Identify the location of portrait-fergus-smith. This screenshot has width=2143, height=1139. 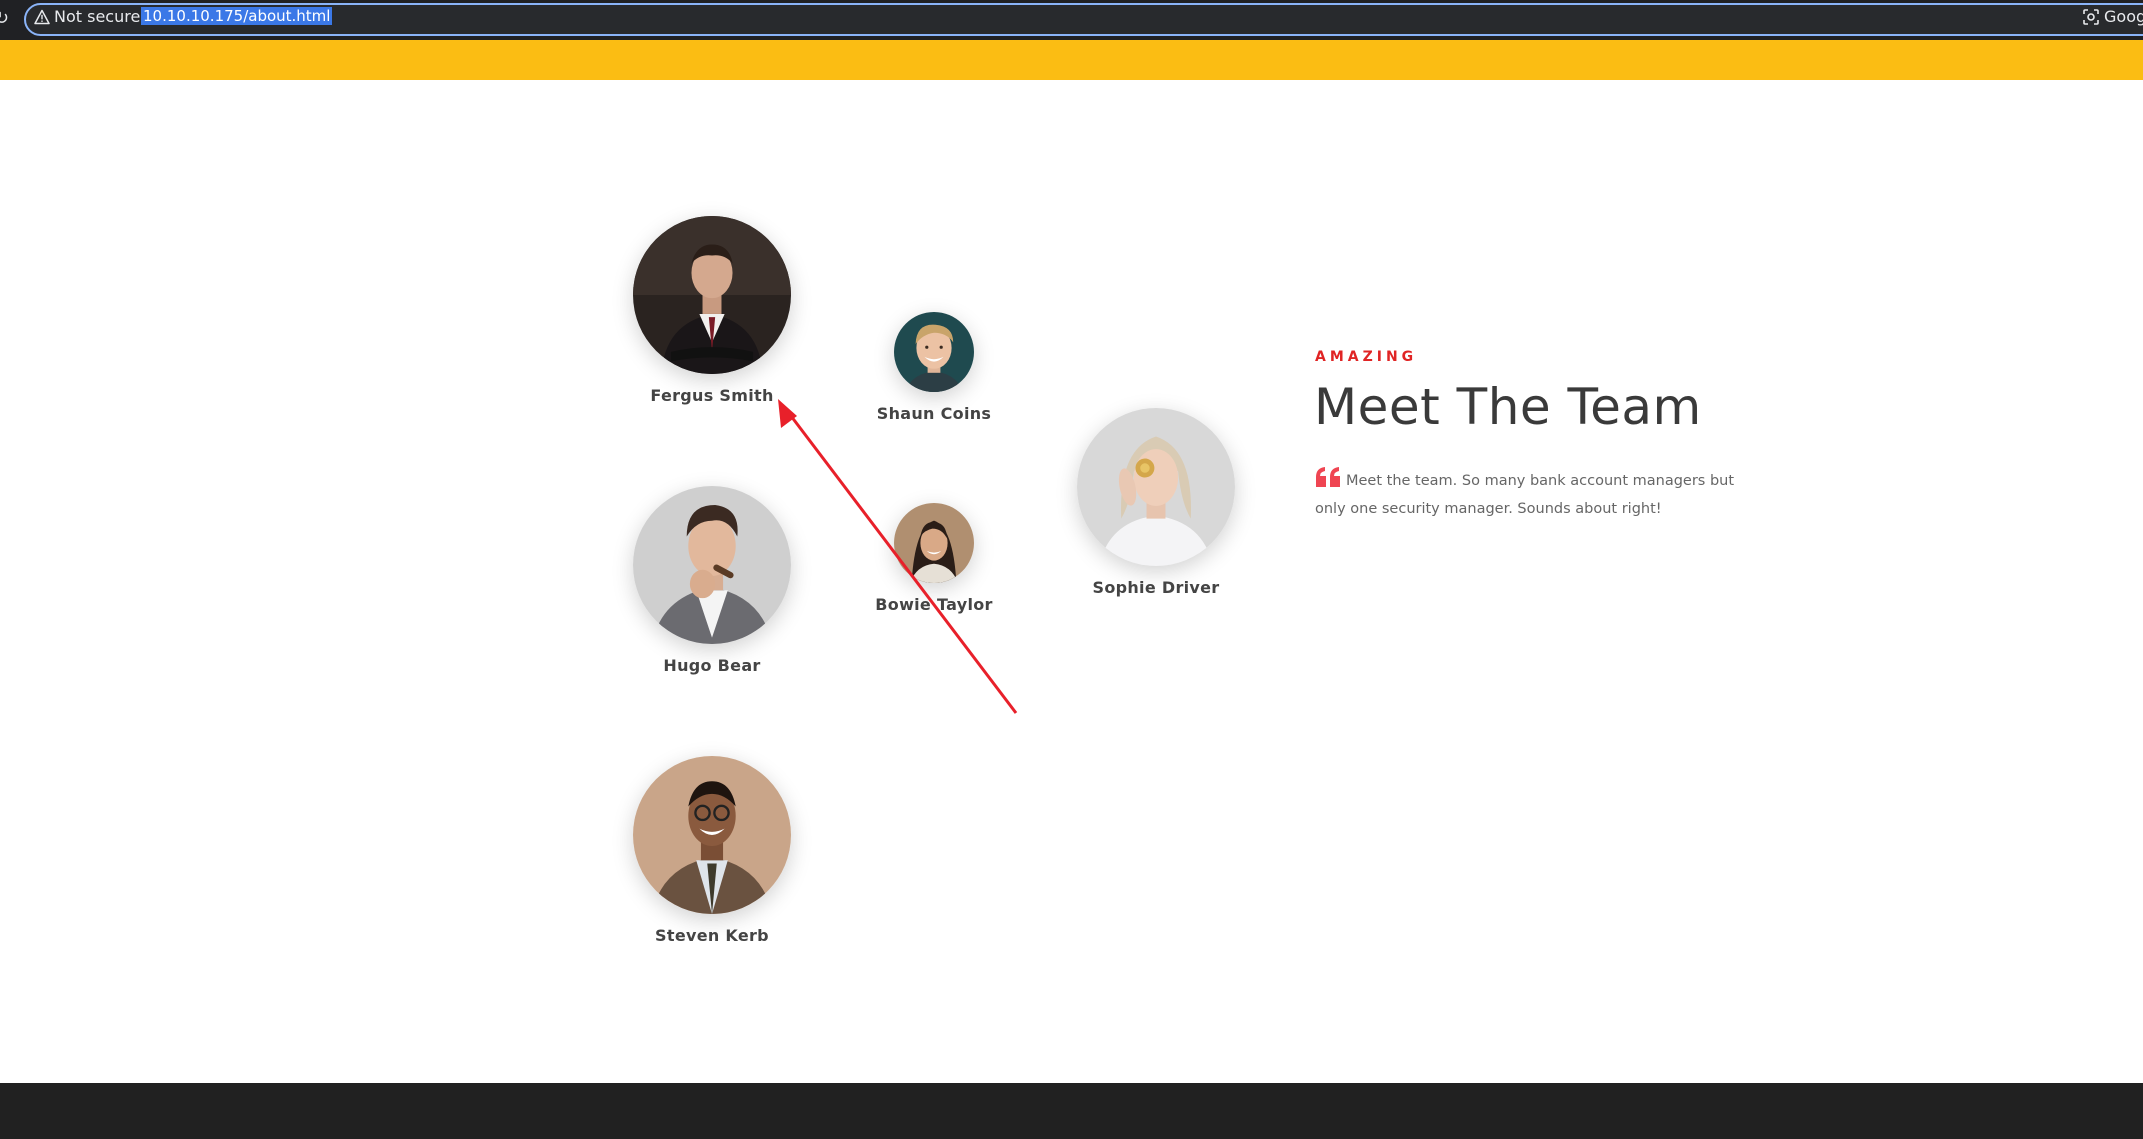
(712, 295).